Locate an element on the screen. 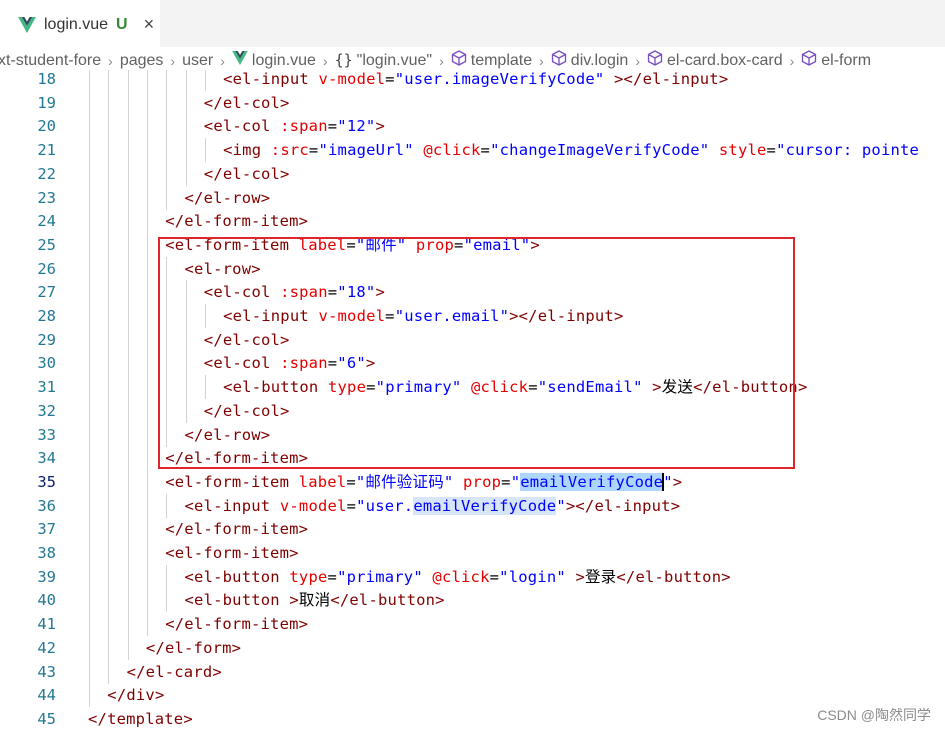 The image size is (945, 733). code-token: " is located at coordinates (668, 481).